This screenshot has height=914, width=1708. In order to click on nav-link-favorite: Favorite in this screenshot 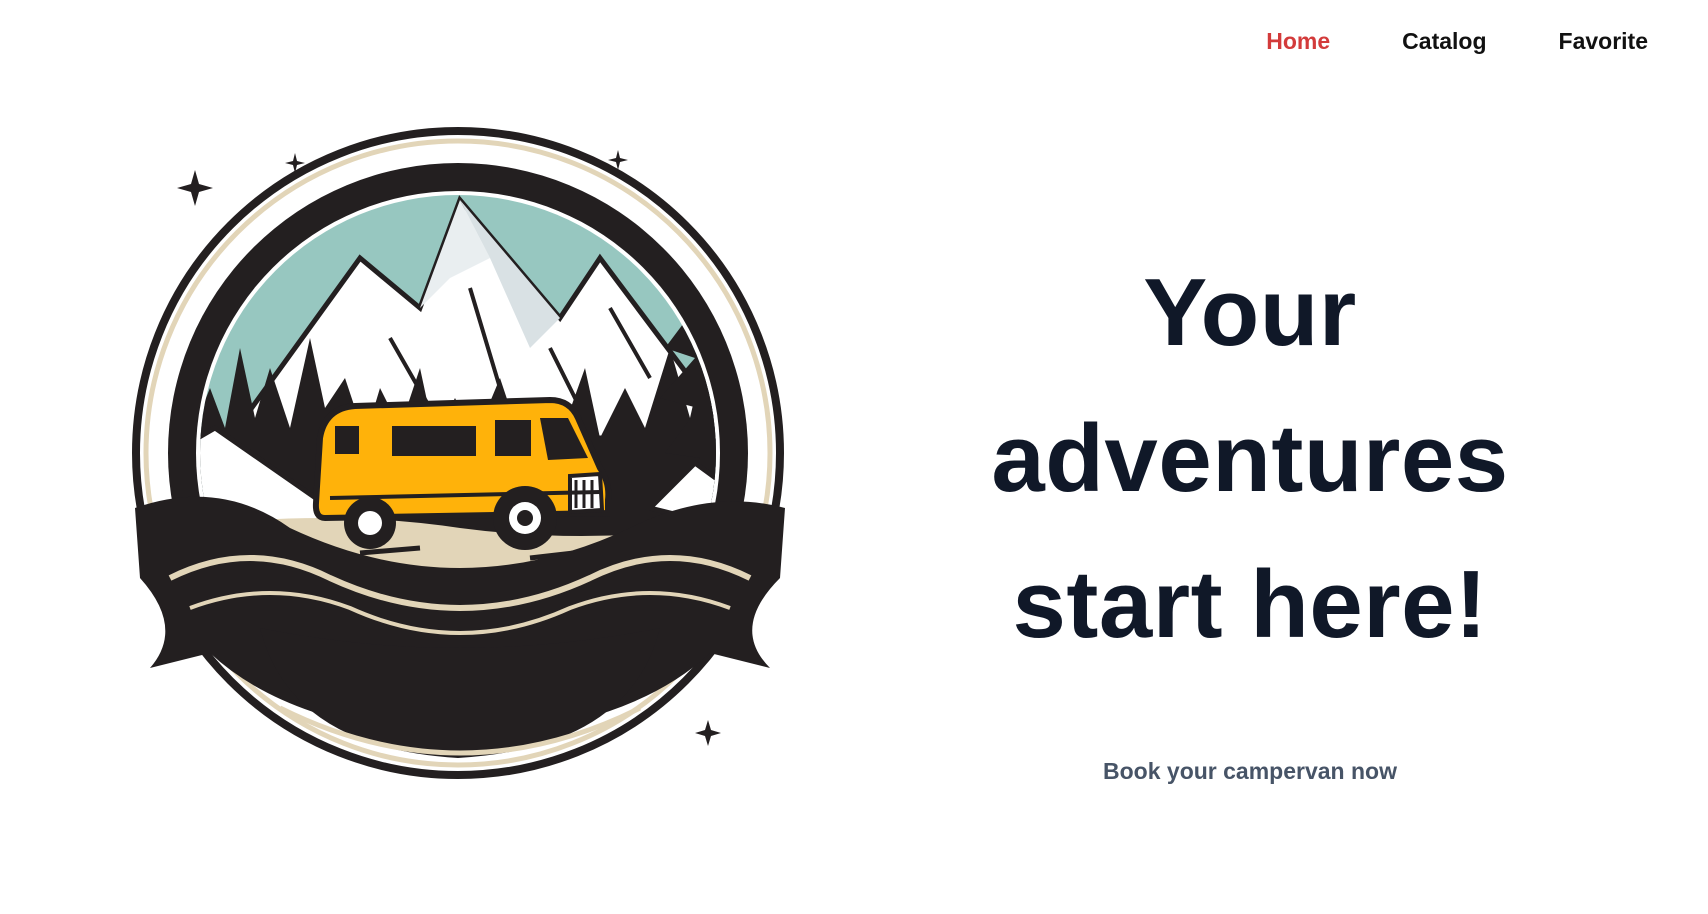, I will do `click(1603, 41)`.